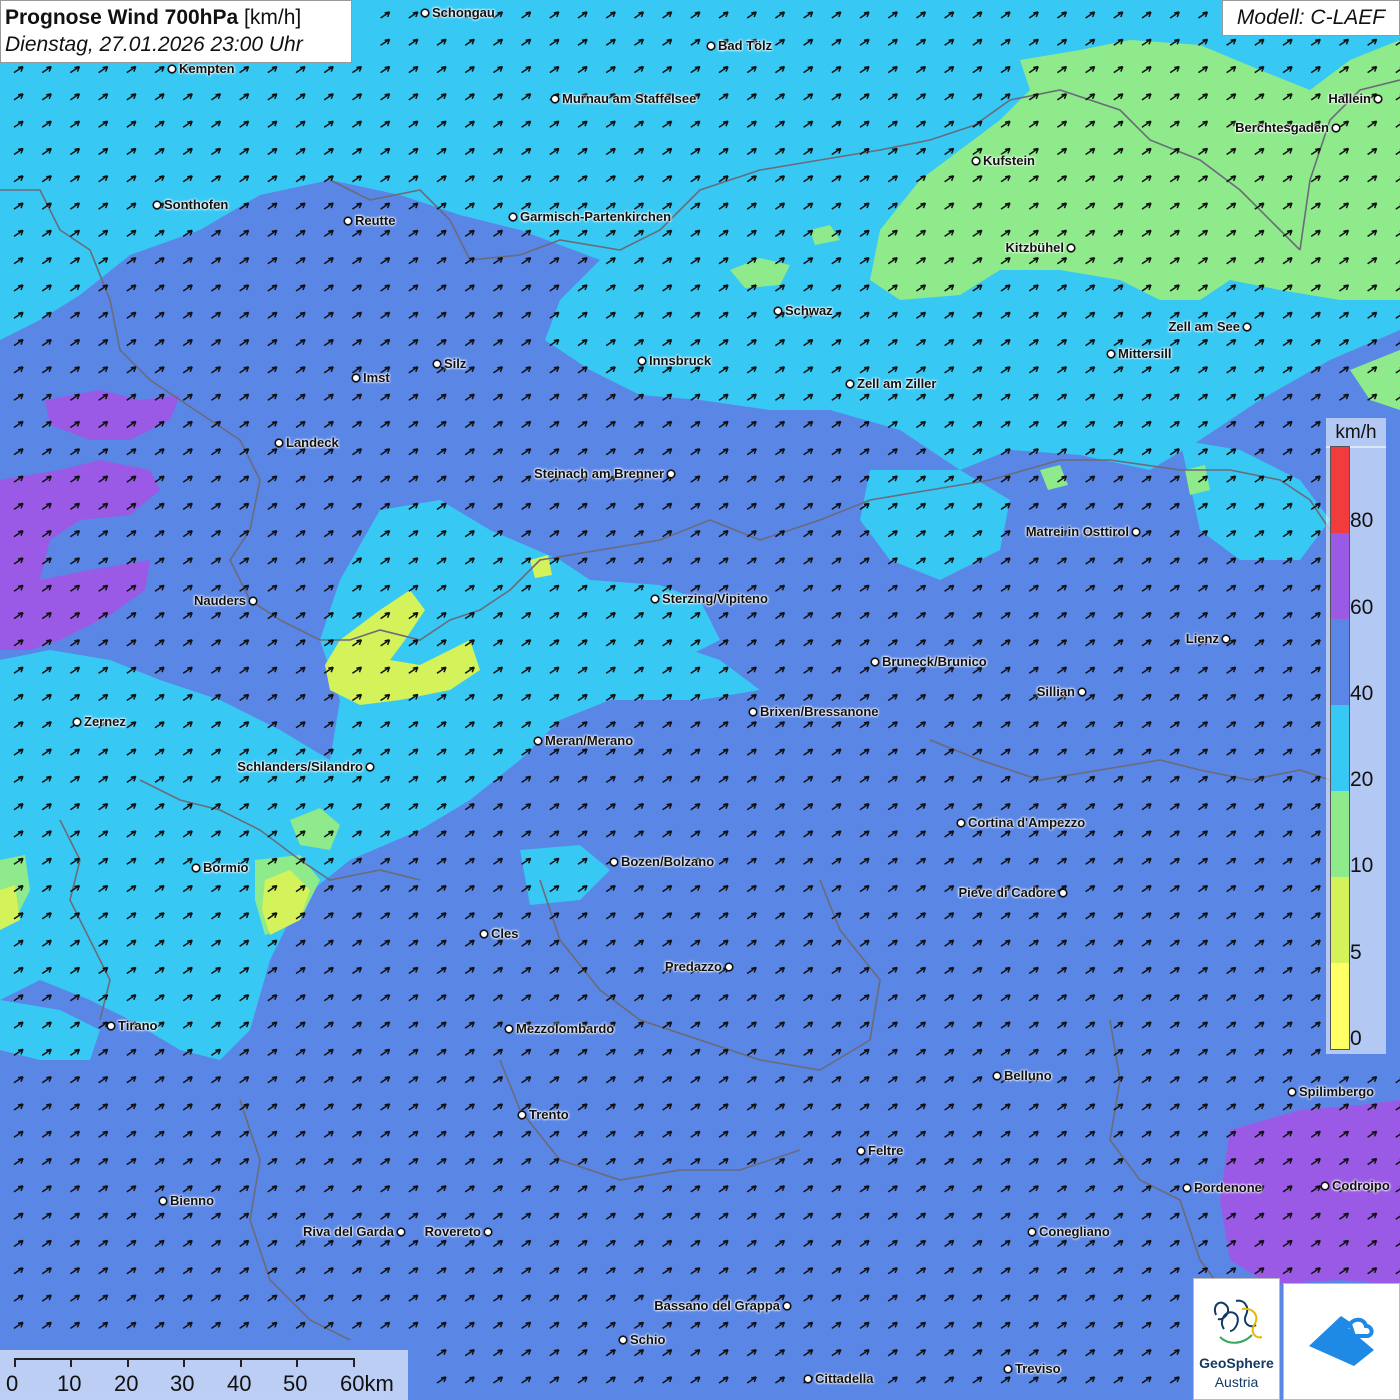  I want to click on city-label: Reutte, so click(375, 220).